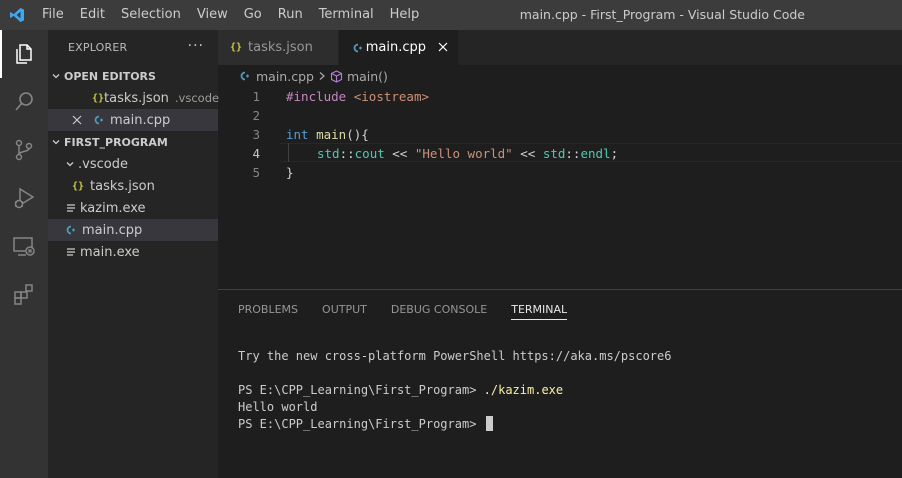 The height and width of the screenshot is (478, 902). Describe the element at coordinates (110, 76) in the screenshot. I see `open-editors-label: OPEN EDITORS` at that location.